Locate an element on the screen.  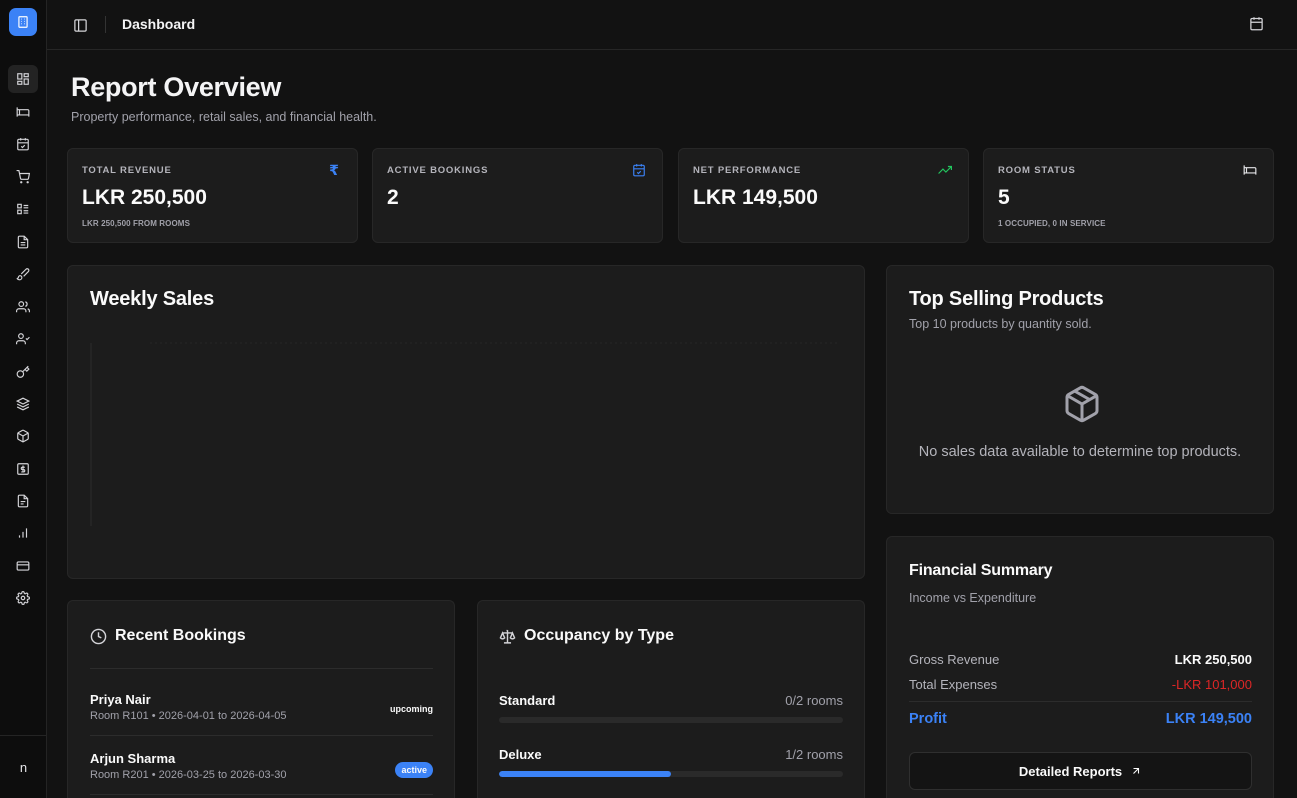
stat-value: 2 is located at coordinates (393, 197).